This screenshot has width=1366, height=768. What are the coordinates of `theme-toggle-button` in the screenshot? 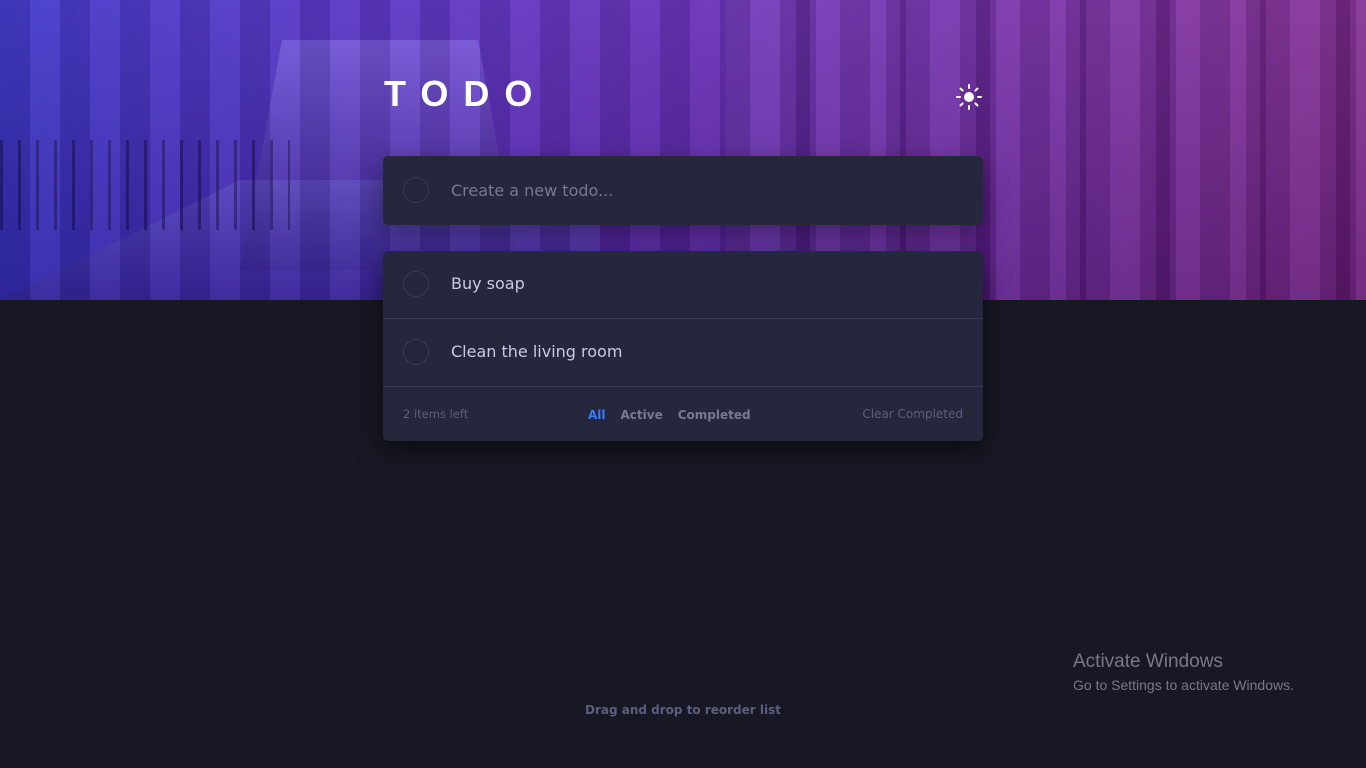 It's located at (969, 97).